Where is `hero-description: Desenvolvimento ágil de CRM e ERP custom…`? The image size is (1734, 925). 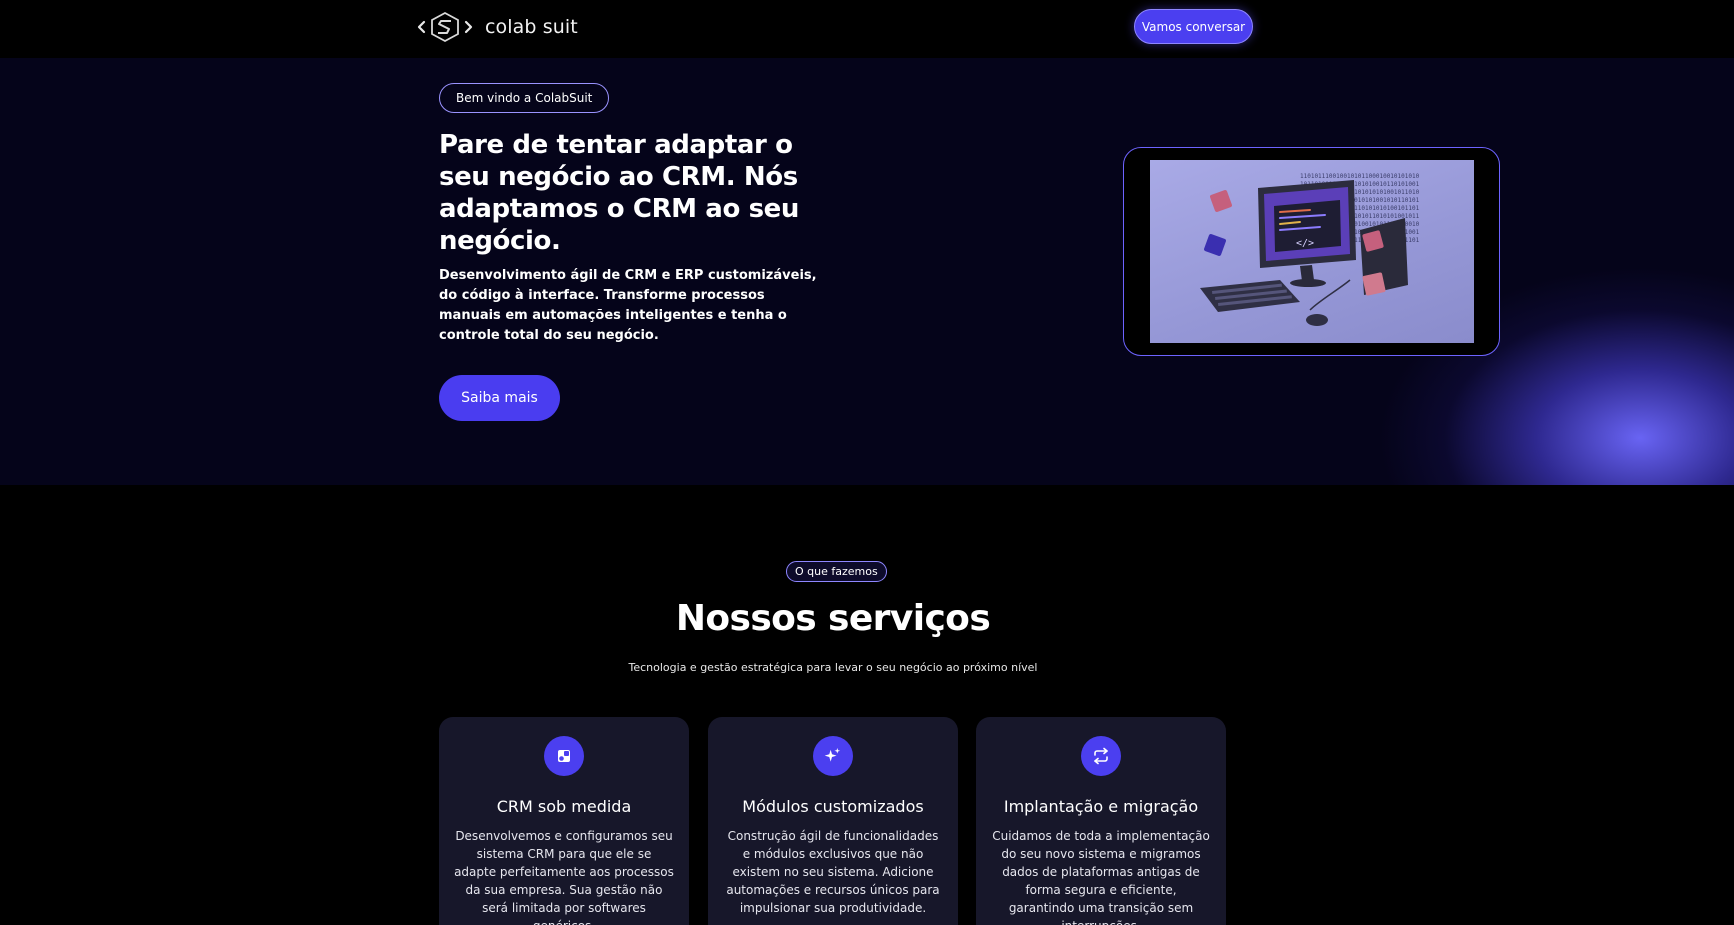
hero-description: Desenvolvimento ágil de CRM e ERP custom… is located at coordinates (628, 305).